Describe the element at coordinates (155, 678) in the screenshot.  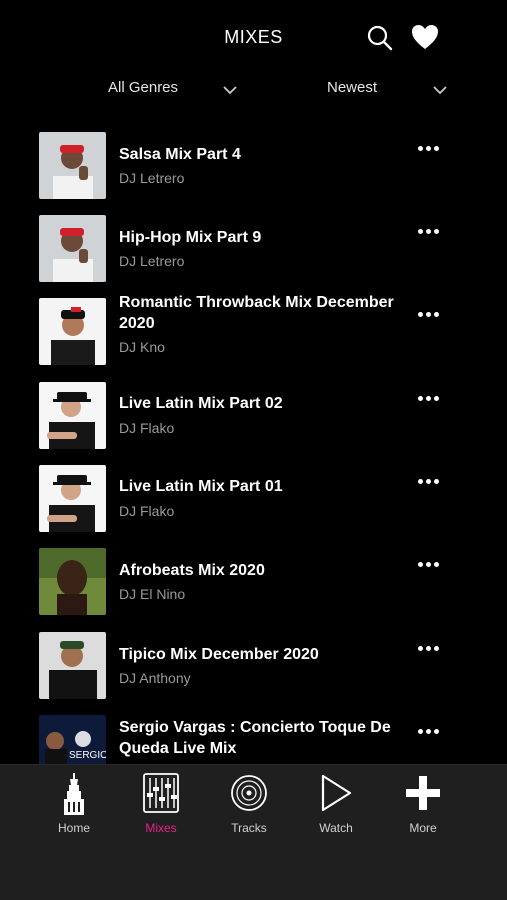
I see `dj-name: DJ Anthony` at that location.